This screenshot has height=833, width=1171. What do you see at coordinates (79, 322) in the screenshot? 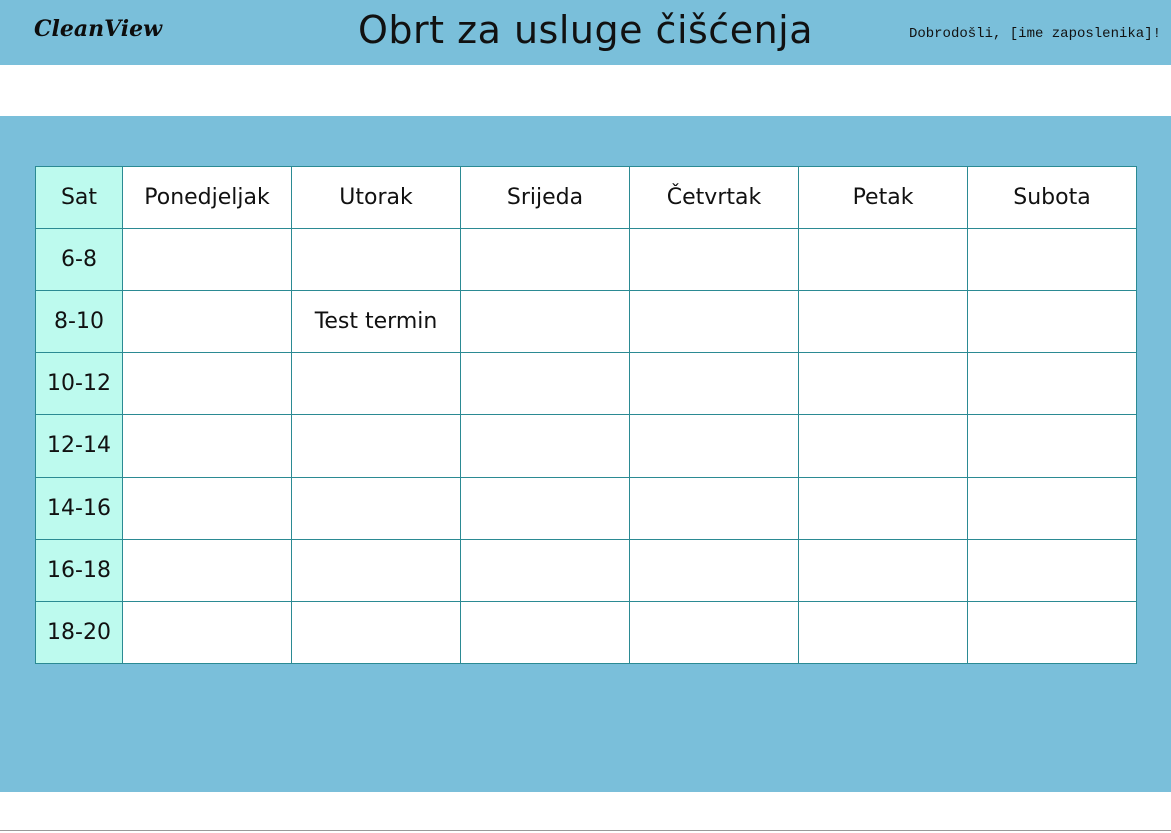
I see `time-slot-label: 8-10` at bounding box center [79, 322].